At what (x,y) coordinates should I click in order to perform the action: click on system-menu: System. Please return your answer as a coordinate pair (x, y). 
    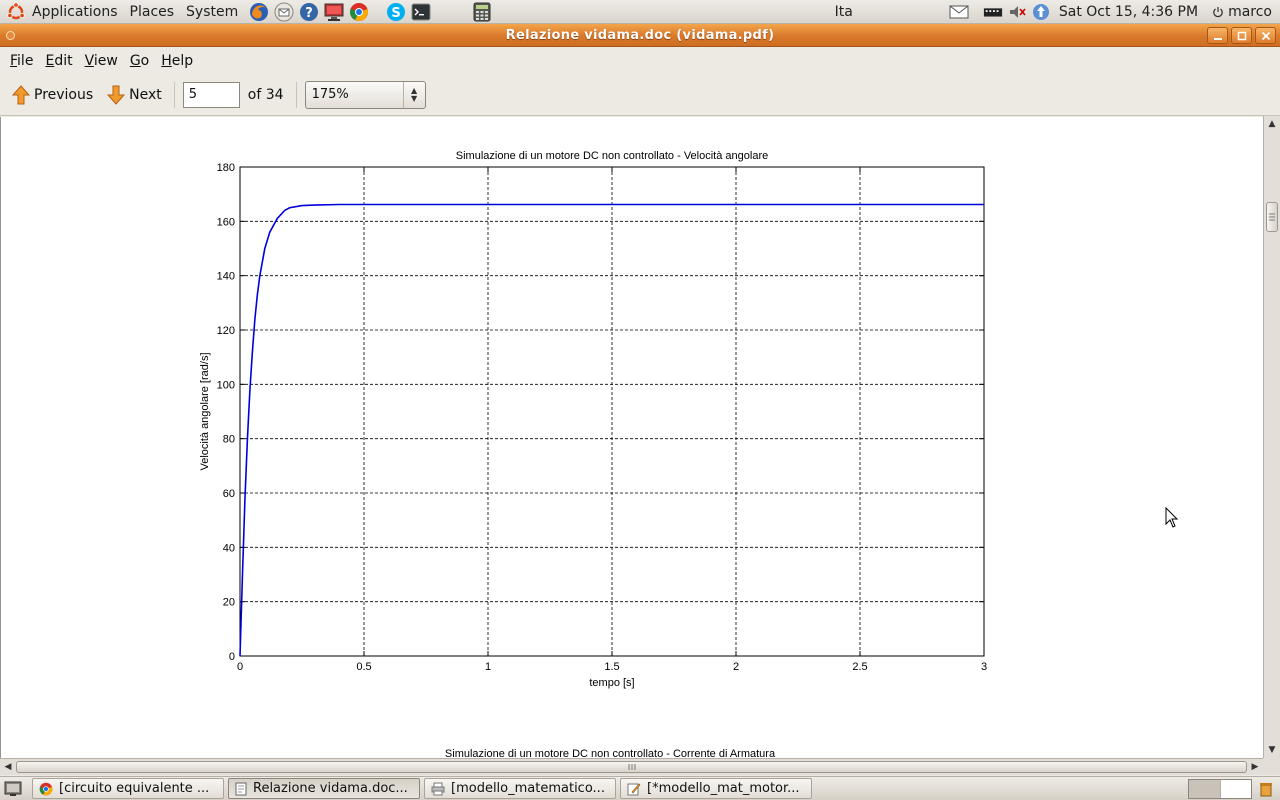
    Looking at the image, I should click on (212, 12).